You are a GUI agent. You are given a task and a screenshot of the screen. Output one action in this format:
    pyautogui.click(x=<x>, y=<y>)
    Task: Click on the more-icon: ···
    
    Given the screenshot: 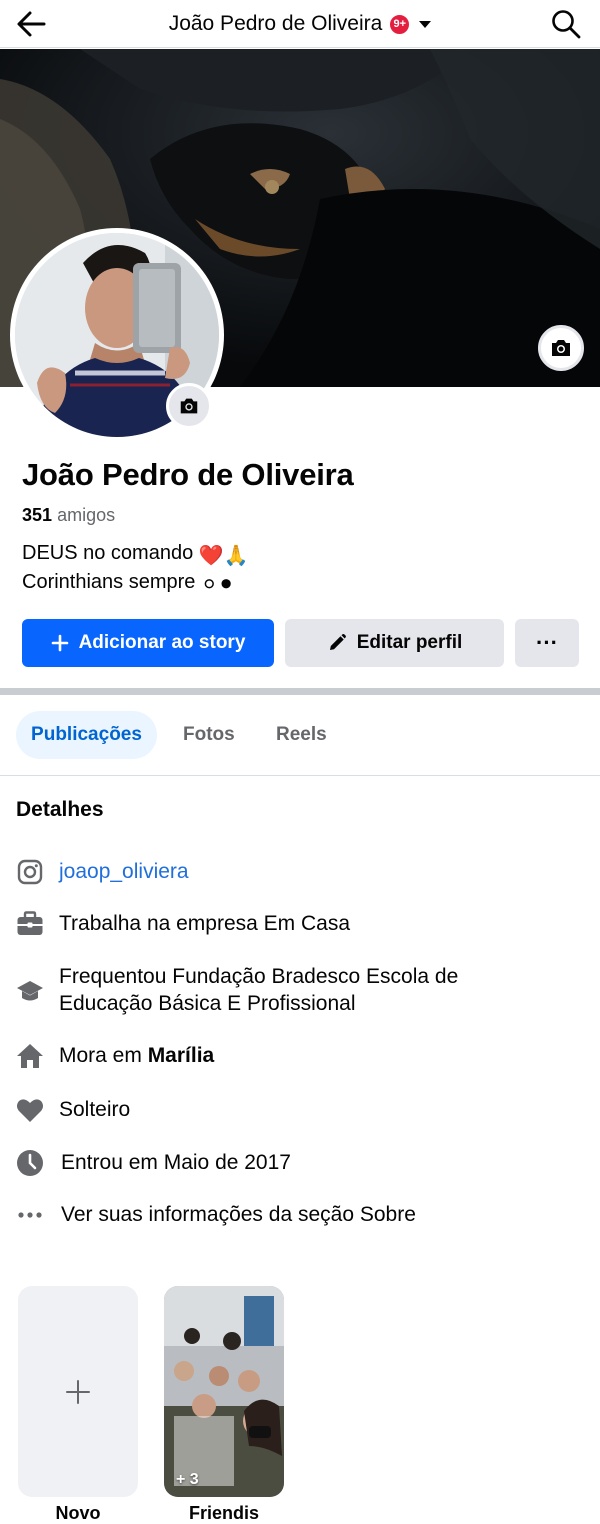 What is the action you would take?
    pyautogui.click(x=547, y=642)
    